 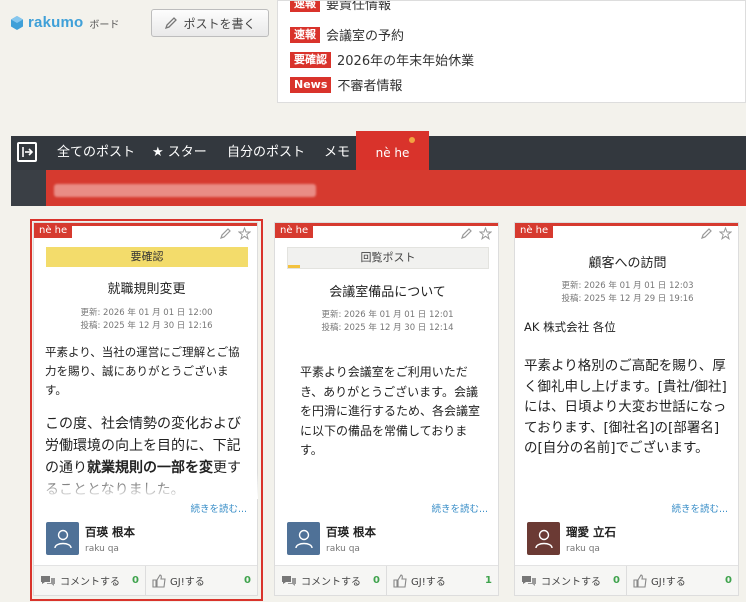 What do you see at coordinates (28, 188) in the screenshot?
I see `nav-side-strip` at bounding box center [28, 188].